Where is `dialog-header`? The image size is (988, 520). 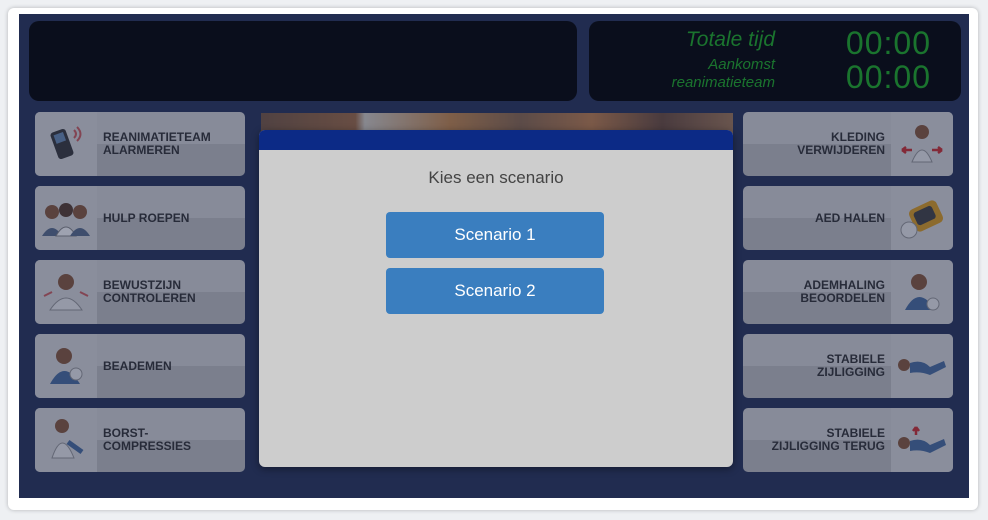
dialog-header is located at coordinates (496, 140).